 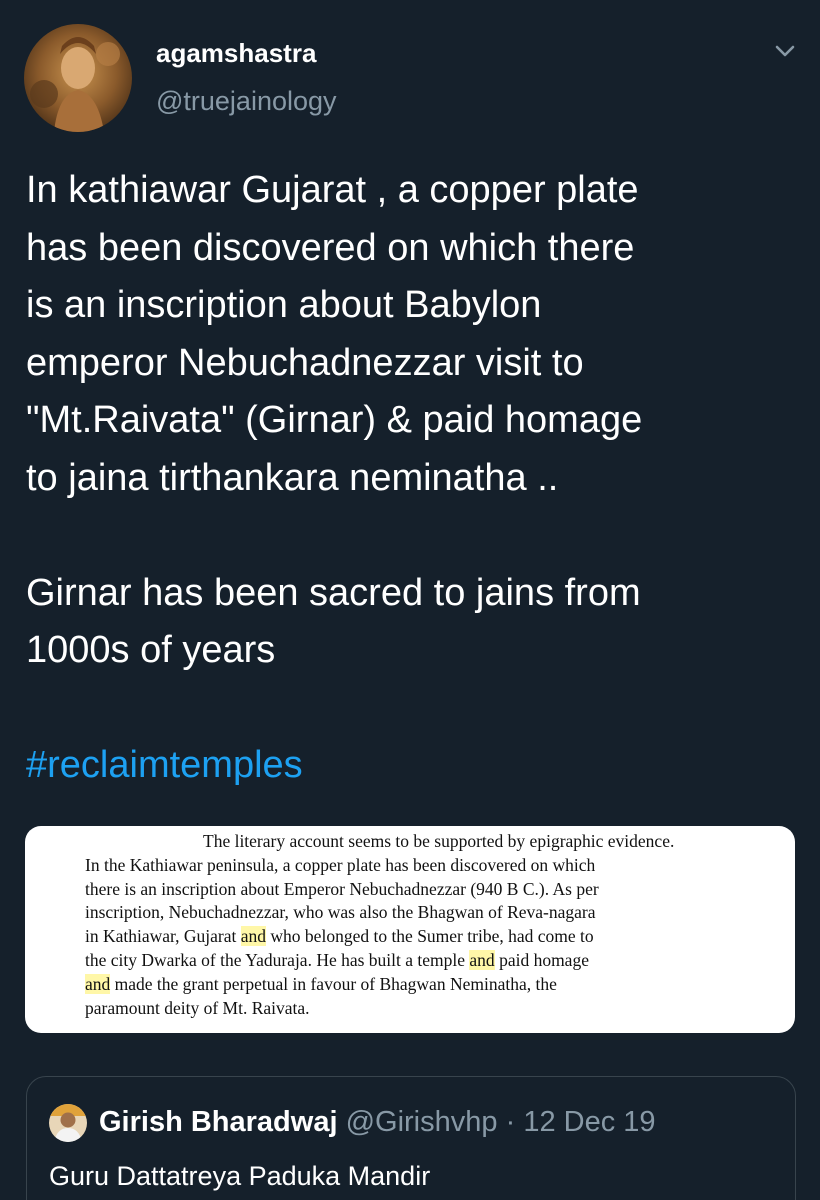 What do you see at coordinates (197, 1007) in the screenshot?
I see `scan-line: paramount deity of Mt. Raivata.` at bounding box center [197, 1007].